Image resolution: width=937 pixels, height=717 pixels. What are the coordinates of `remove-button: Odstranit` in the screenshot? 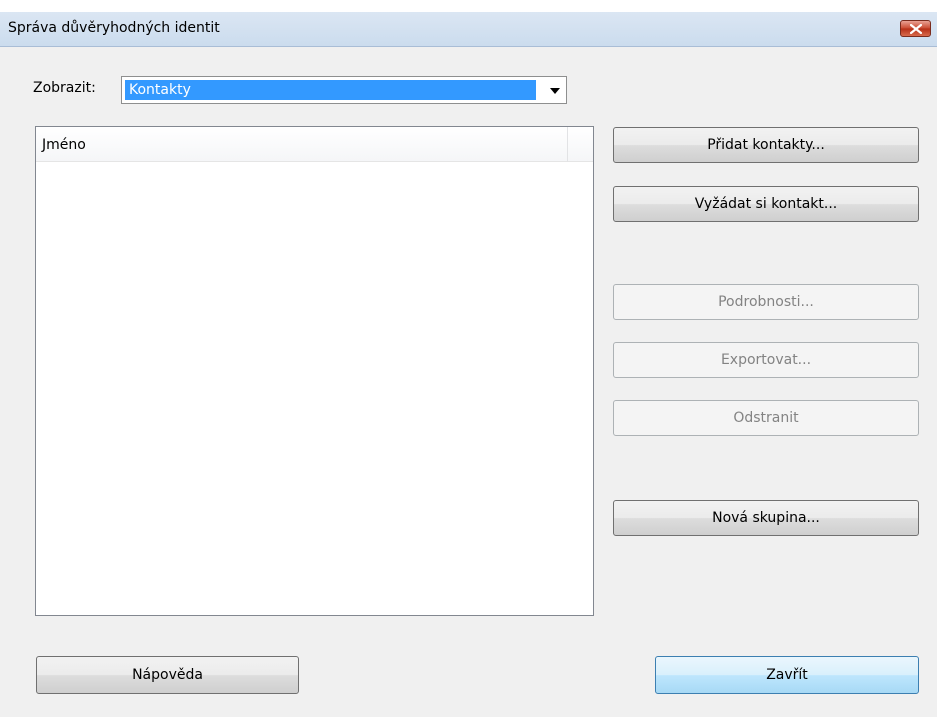 It's located at (766, 418).